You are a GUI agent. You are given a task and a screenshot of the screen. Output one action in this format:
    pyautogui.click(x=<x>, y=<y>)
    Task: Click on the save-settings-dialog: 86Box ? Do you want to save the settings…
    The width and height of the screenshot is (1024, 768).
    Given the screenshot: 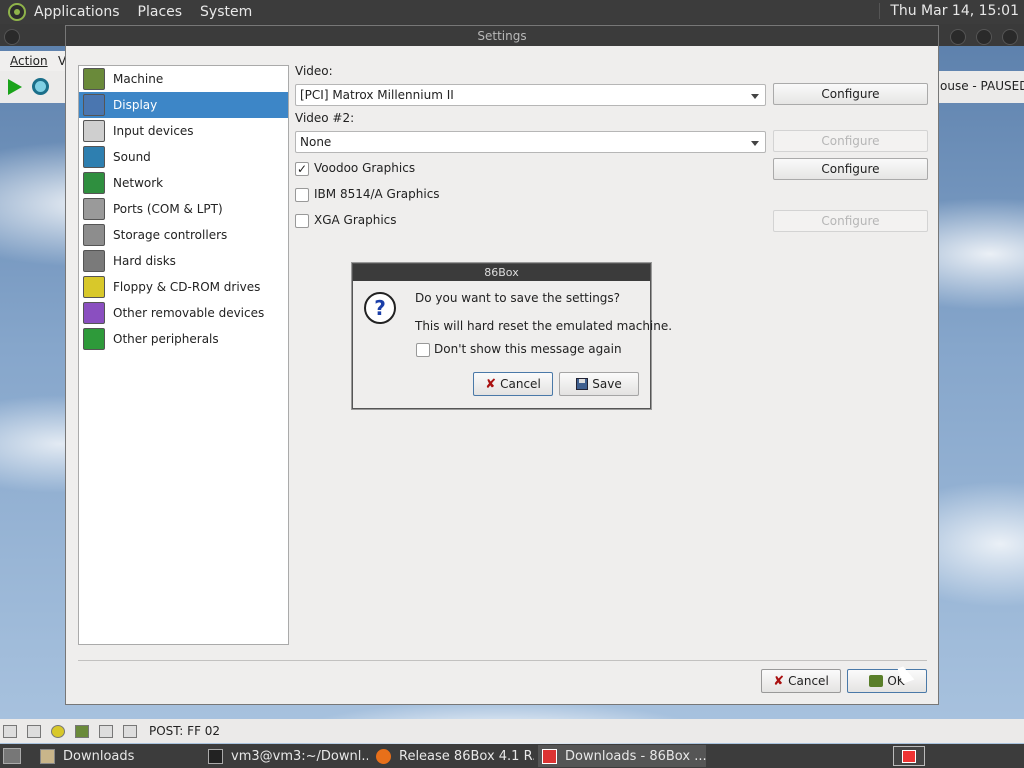 What is the action you would take?
    pyautogui.click(x=512, y=336)
    